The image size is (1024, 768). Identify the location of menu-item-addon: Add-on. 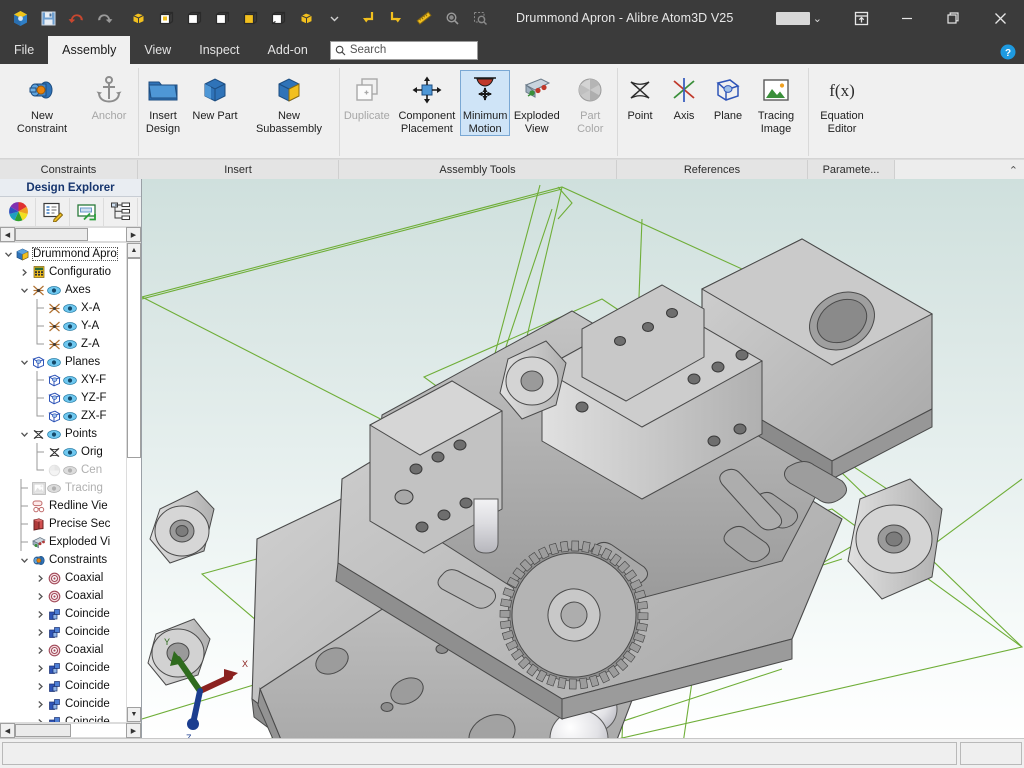
(288, 50).